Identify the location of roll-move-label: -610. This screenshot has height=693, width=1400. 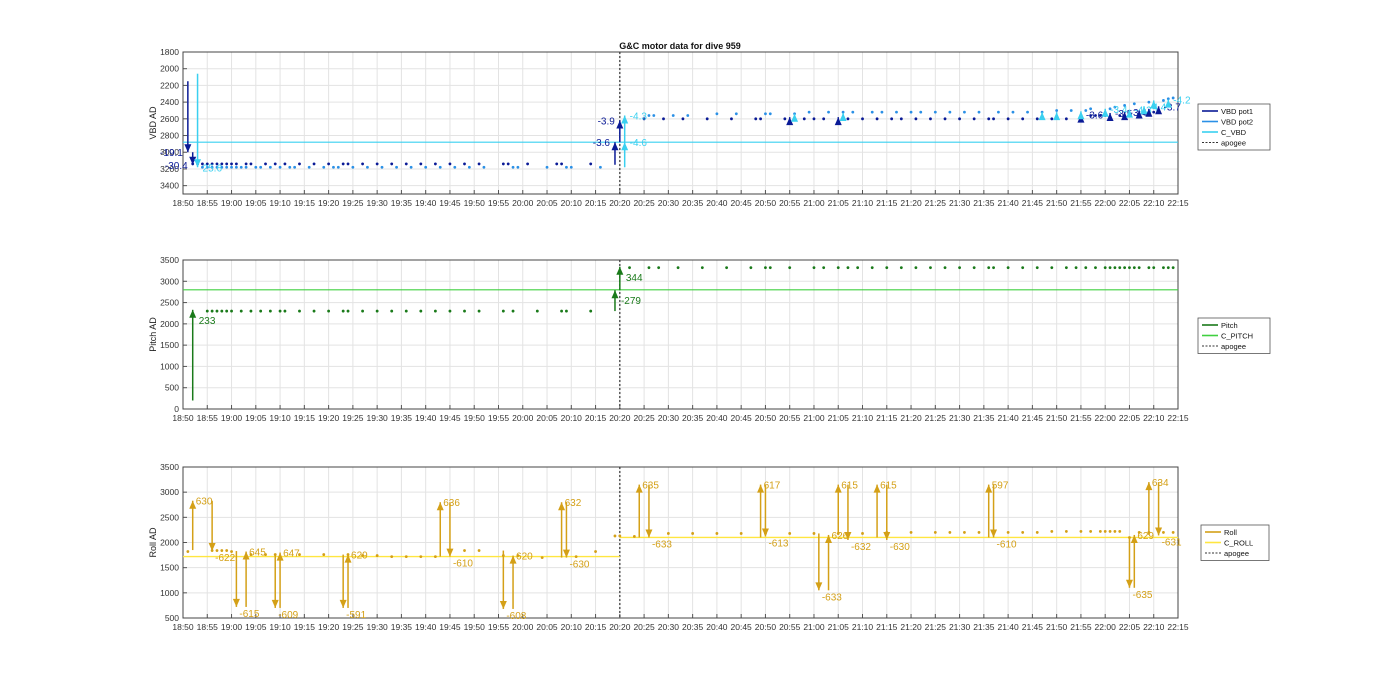
(1007, 544).